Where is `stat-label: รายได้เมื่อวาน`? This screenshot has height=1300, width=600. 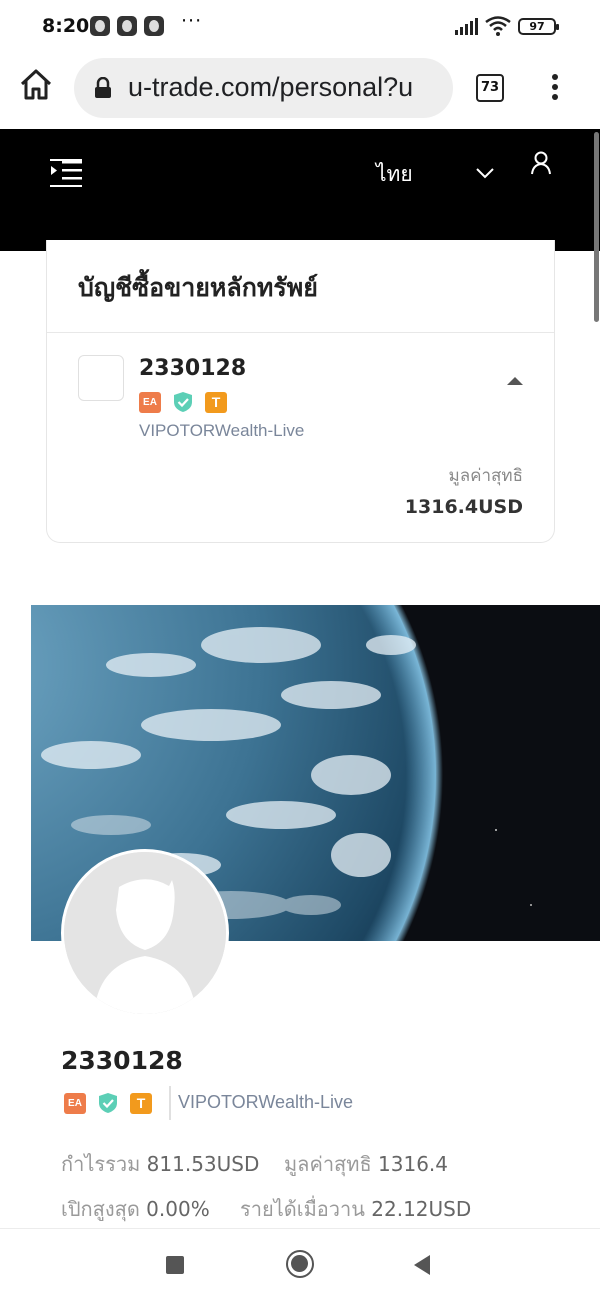
stat-label: รายได้เมื่อวาน is located at coordinates (302, 1209).